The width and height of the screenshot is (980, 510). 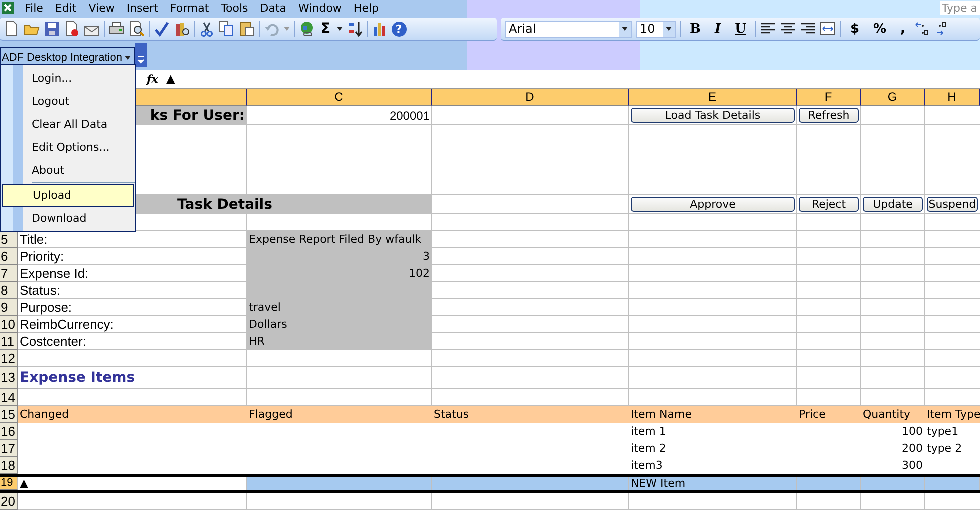 I want to click on field-label: Costcenter:, so click(x=53, y=341).